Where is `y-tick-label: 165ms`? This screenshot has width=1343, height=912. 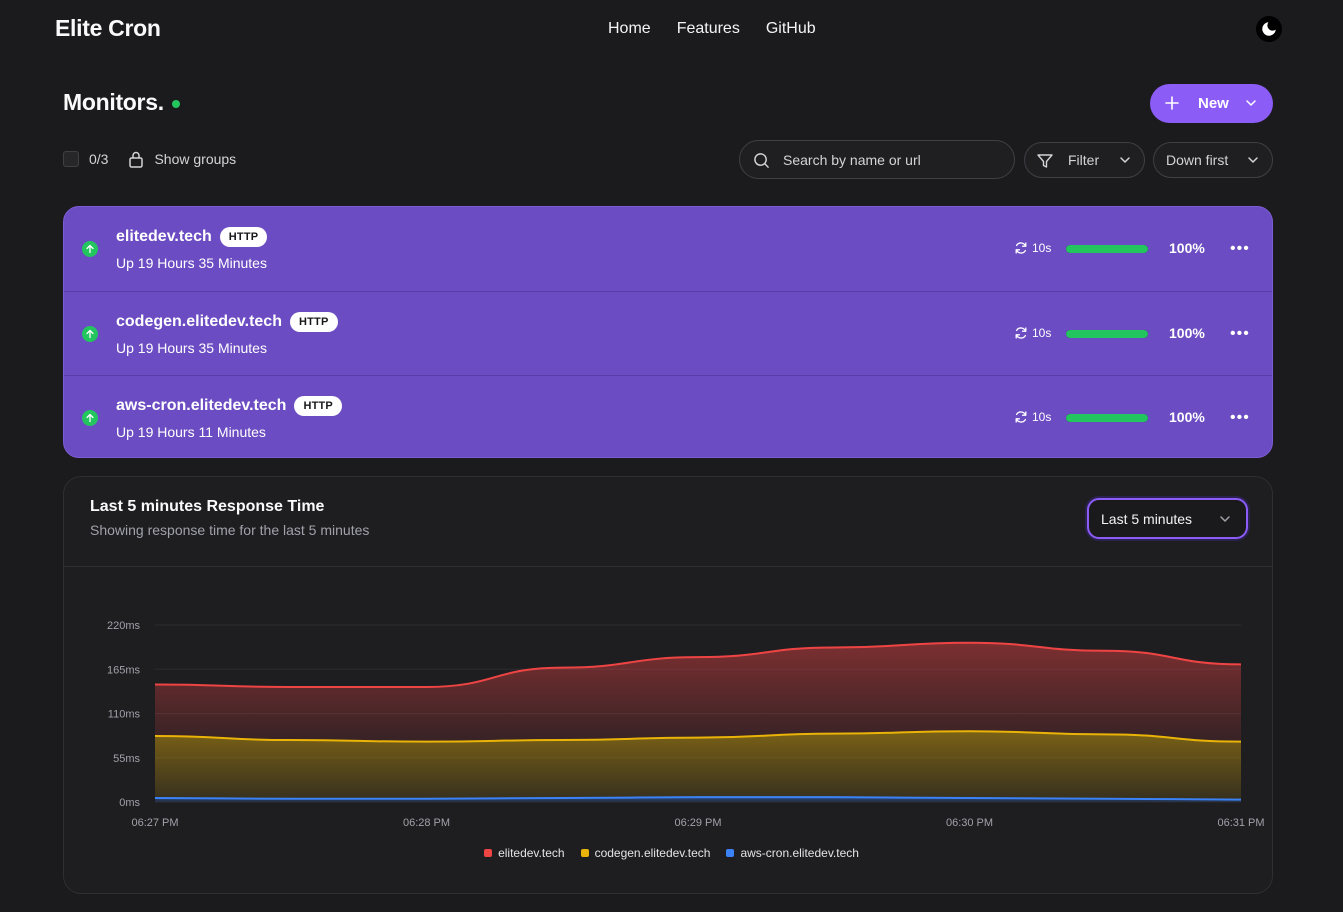
y-tick-label: 165ms is located at coordinates (124, 670).